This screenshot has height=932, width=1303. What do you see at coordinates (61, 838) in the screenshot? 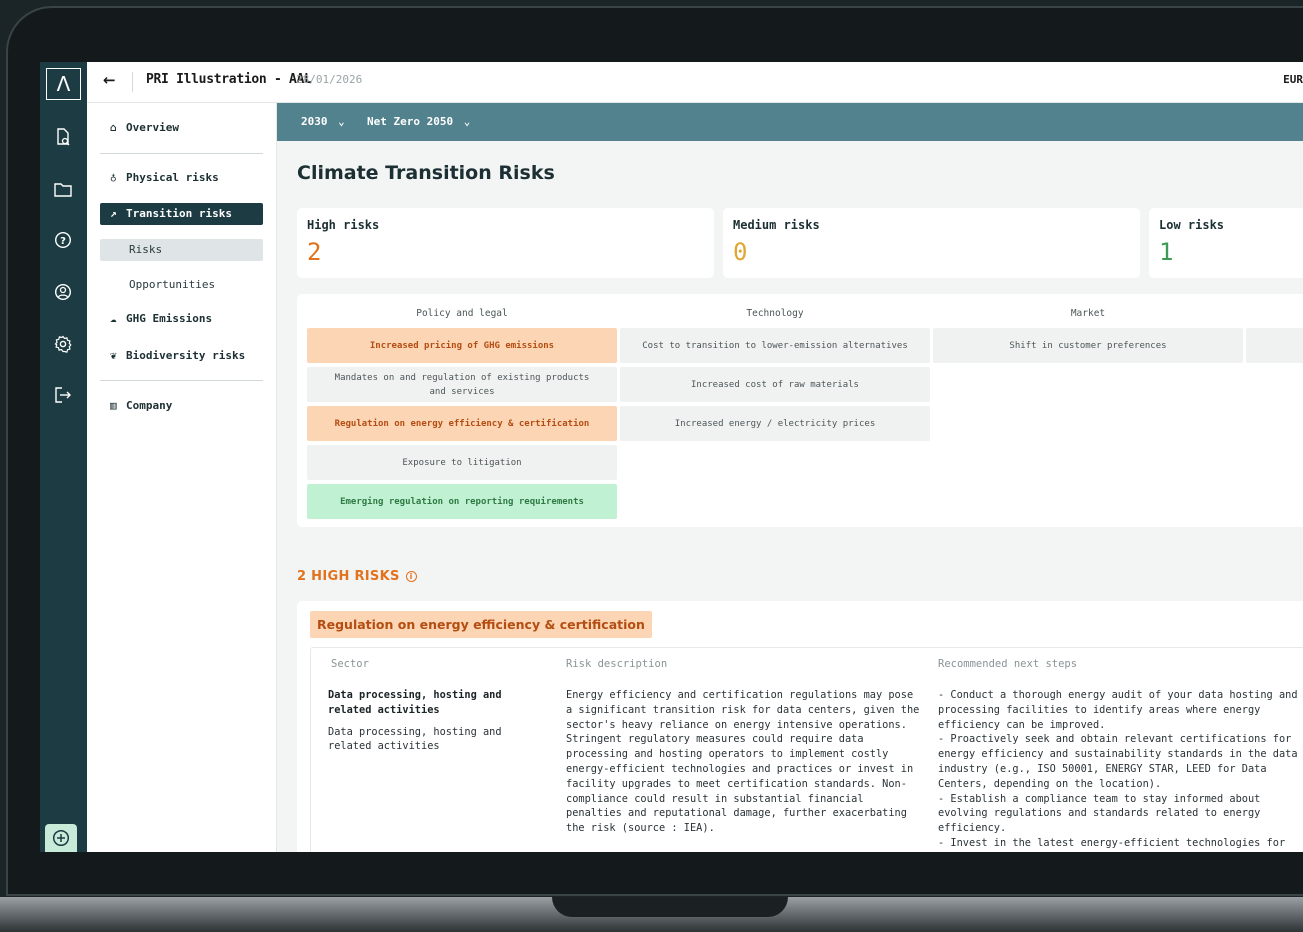
I see `plus-circle-icon` at bounding box center [61, 838].